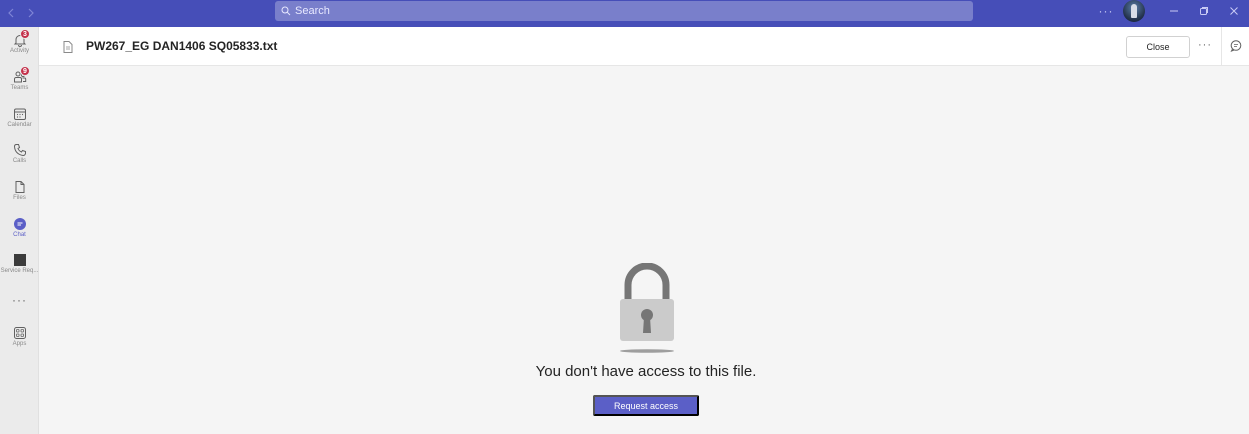  I want to click on access-denied-message: You don't have access to this file., so click(646, 371).